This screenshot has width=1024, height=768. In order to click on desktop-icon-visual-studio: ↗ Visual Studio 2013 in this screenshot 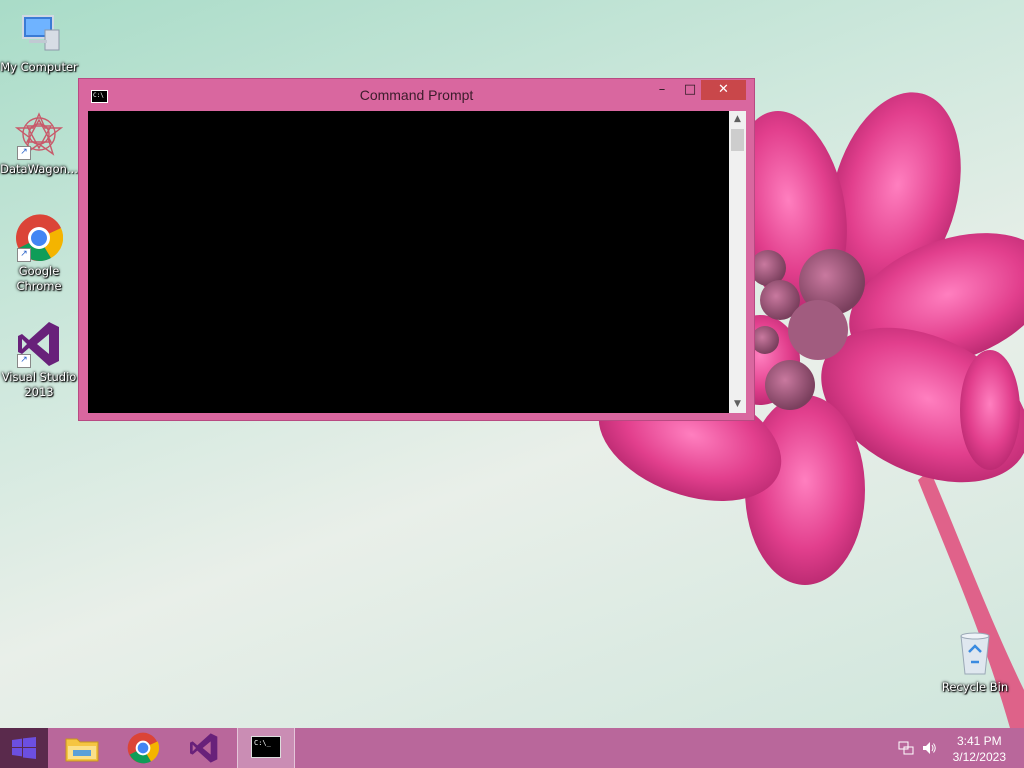, I will do `click(39, 360)`.